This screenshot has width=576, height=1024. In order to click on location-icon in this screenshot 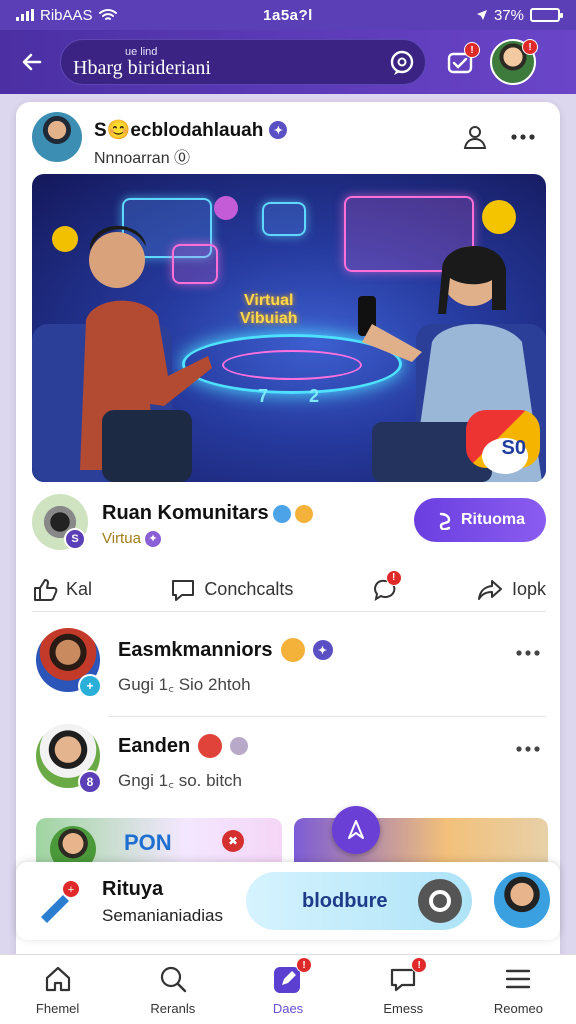, I will do `click(481, 15)`.